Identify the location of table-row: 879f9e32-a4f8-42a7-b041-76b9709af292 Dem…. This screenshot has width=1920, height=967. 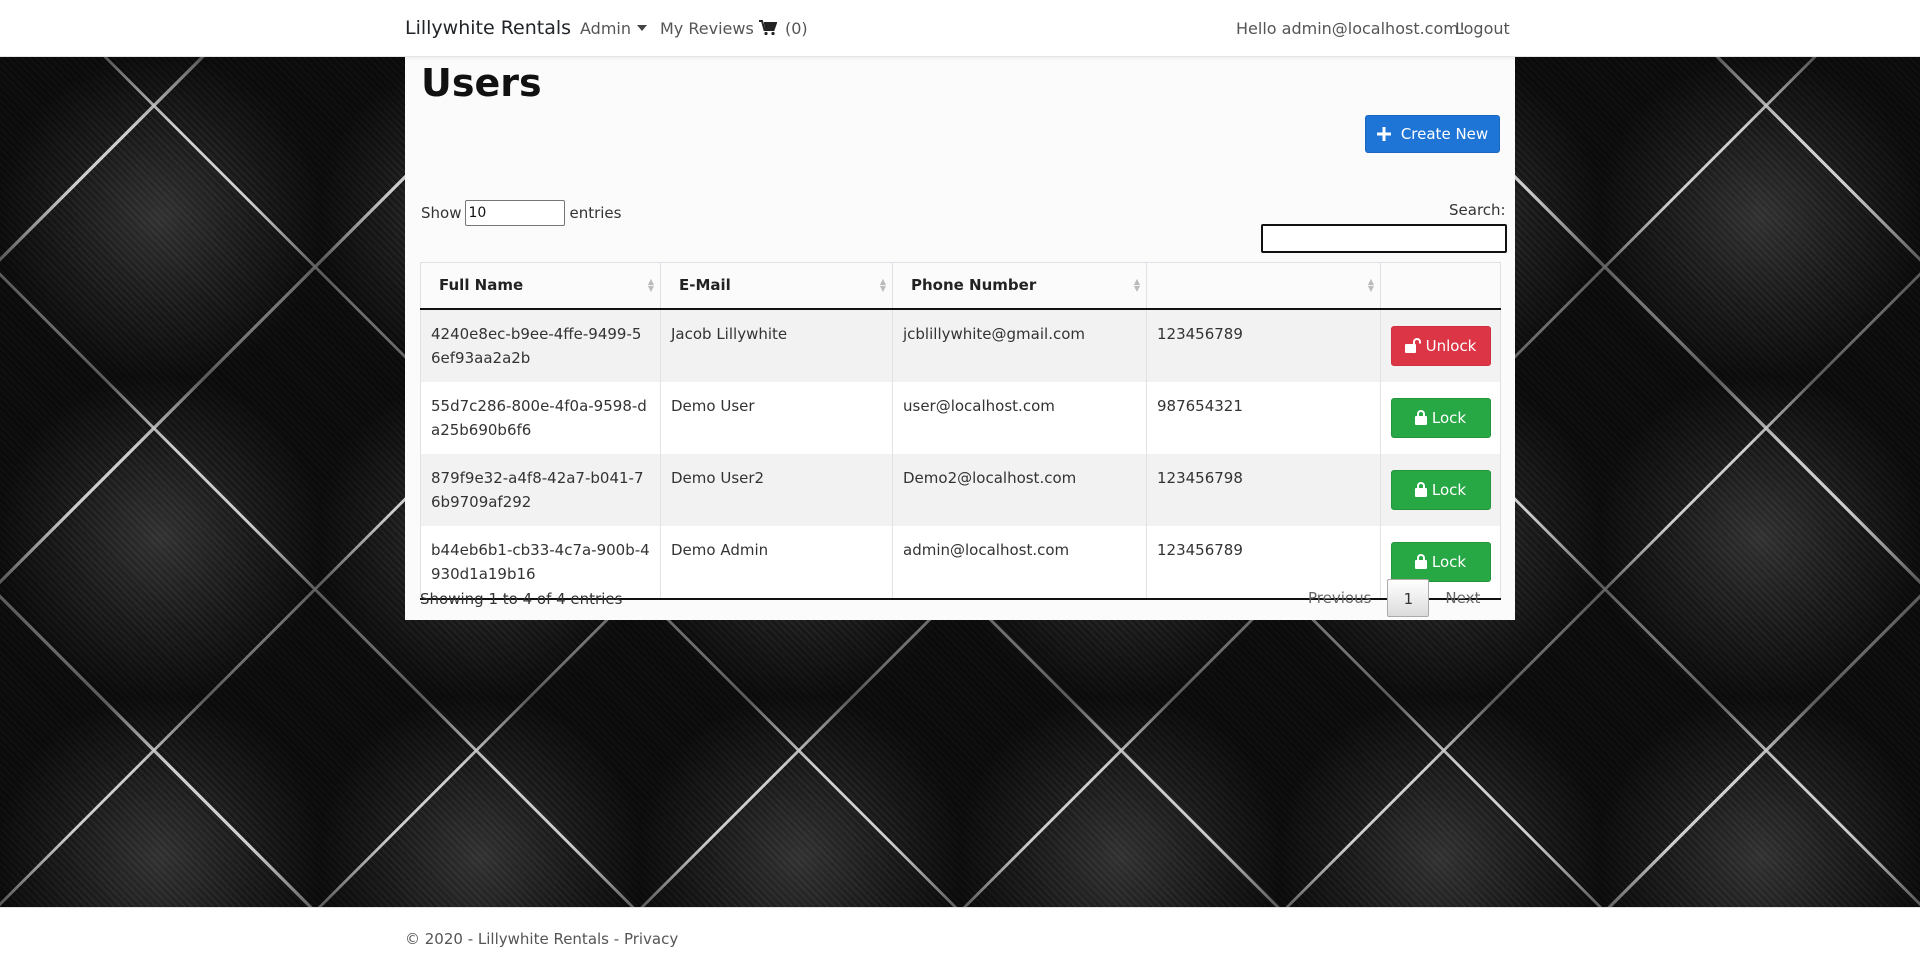
(960, 489).